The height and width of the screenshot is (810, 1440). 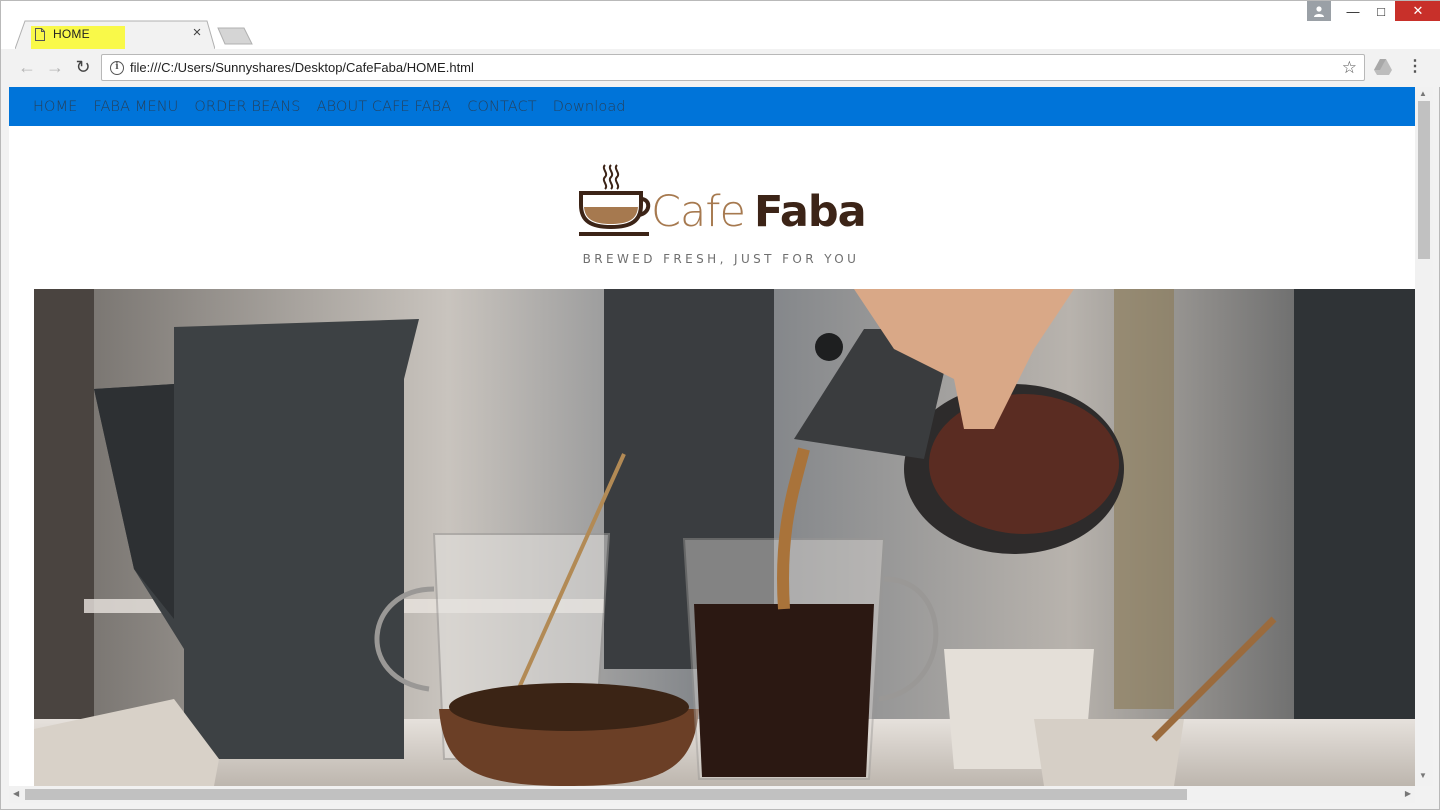 I want to click on nav-link-contact: CONTACT, so click(x=501, y=107).